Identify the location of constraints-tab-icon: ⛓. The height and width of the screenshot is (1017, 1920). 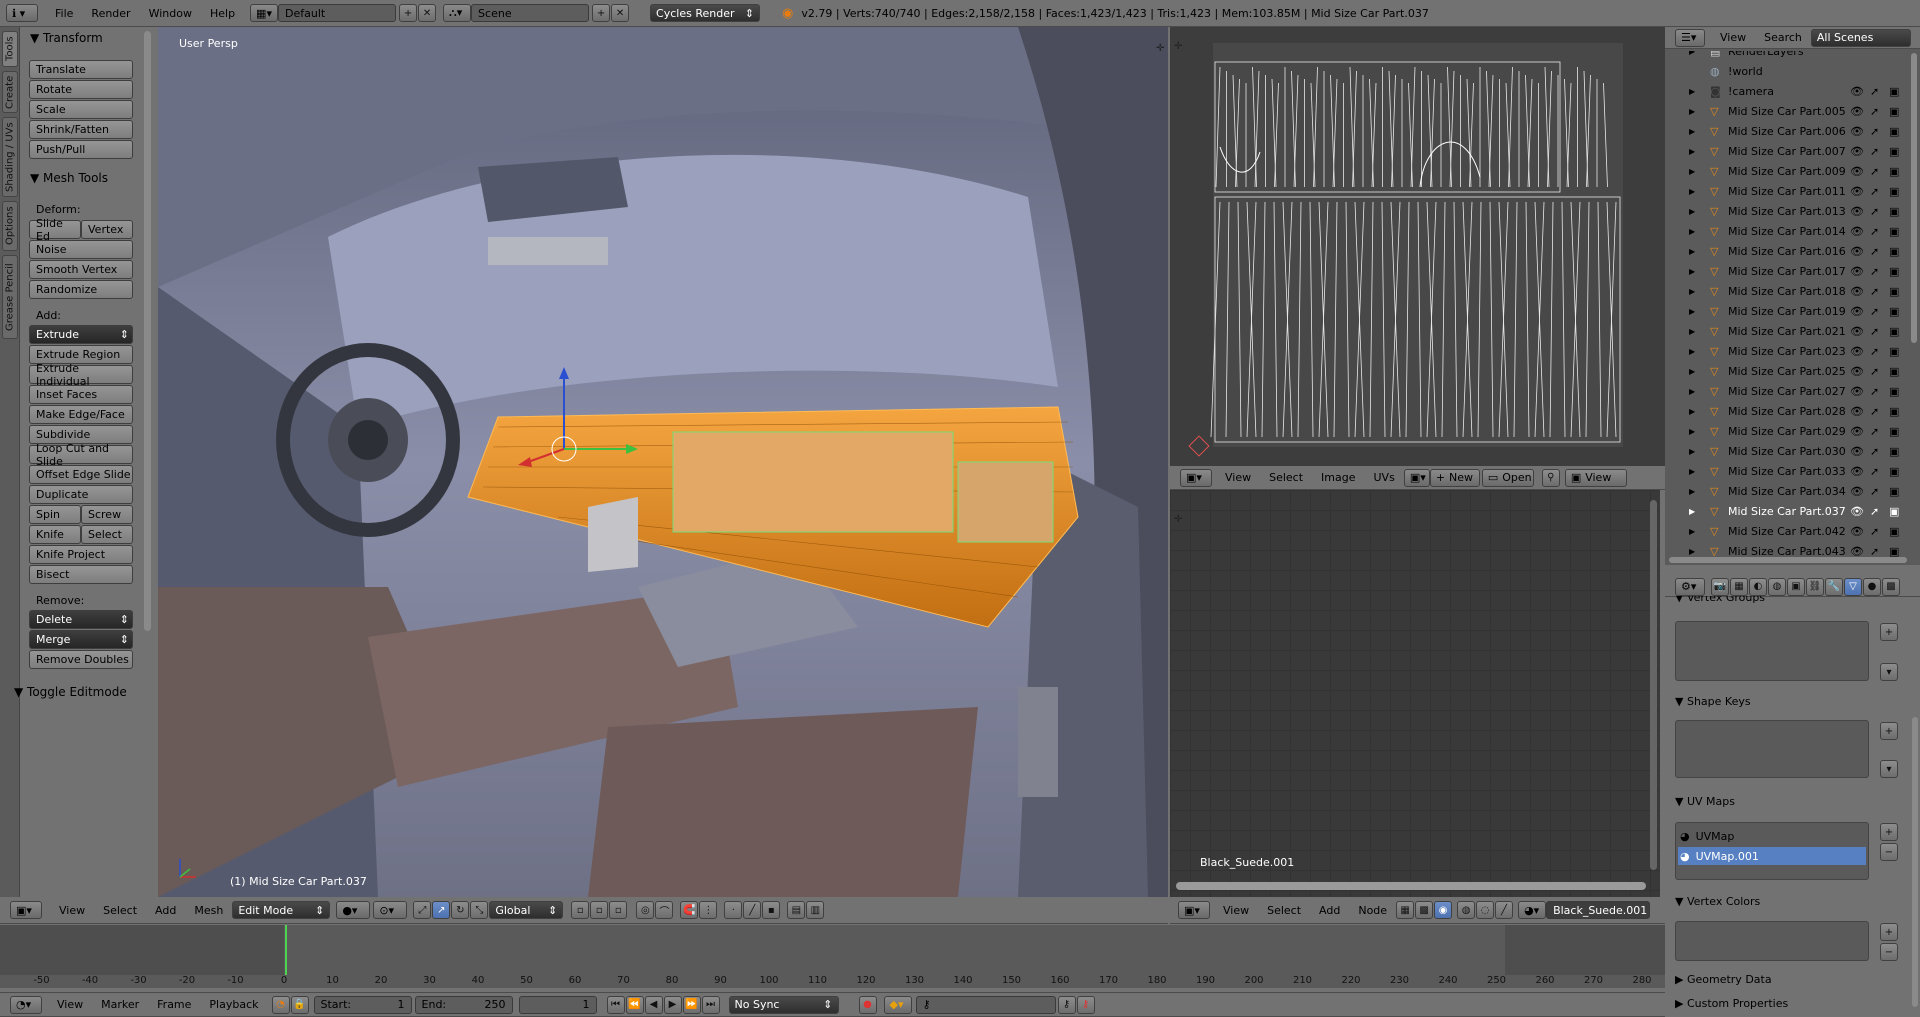
(1815, 586).